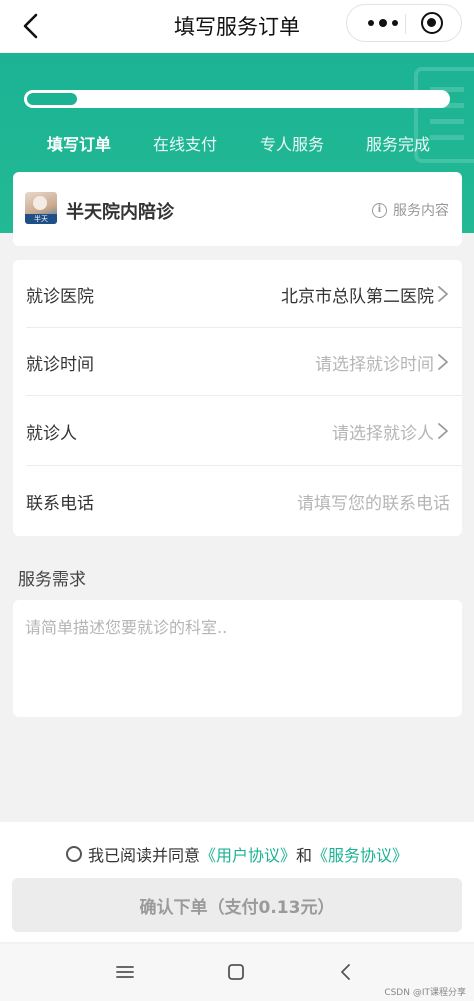 This screenshot has height=1001, width=474. I want to click on info-circle-icon: i, so click(379, 210).